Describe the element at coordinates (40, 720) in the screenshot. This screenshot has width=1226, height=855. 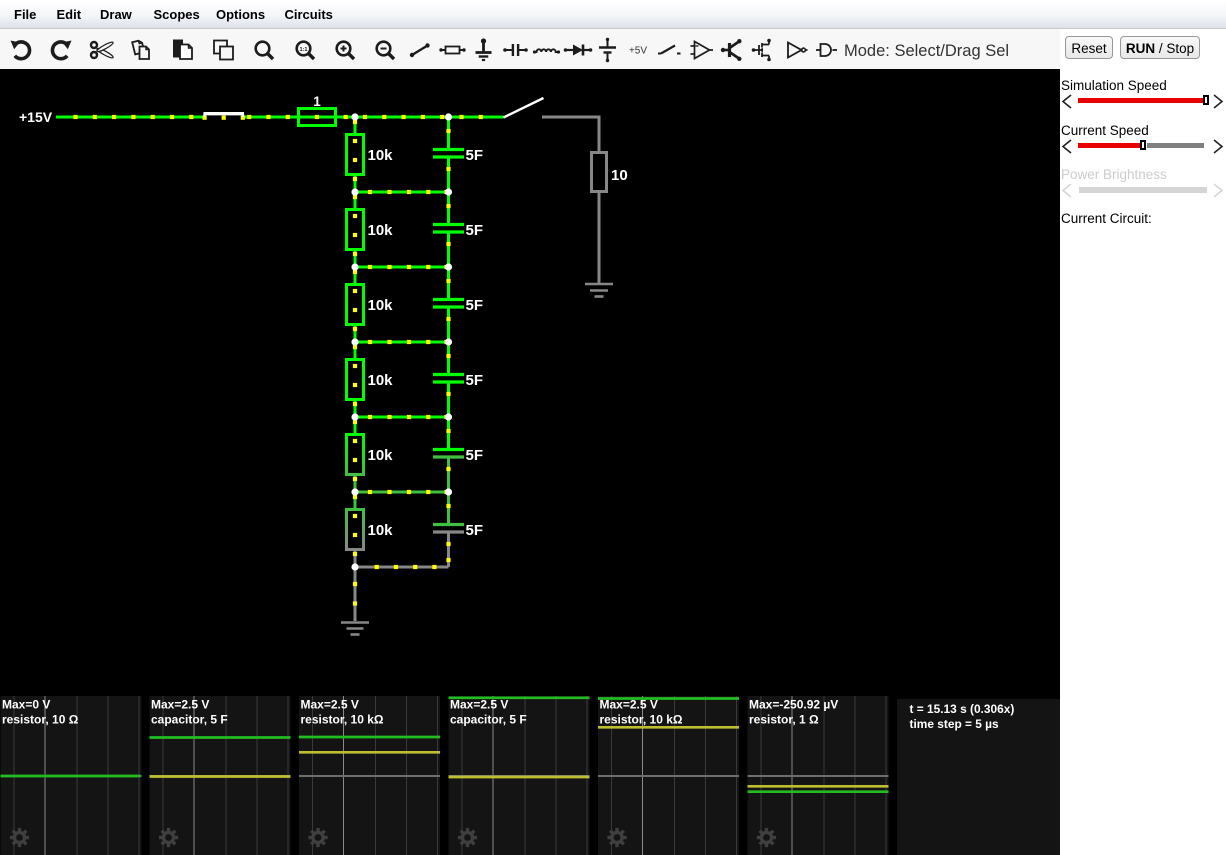
I see `svg-text: resistor, 10 Ω` at that location.